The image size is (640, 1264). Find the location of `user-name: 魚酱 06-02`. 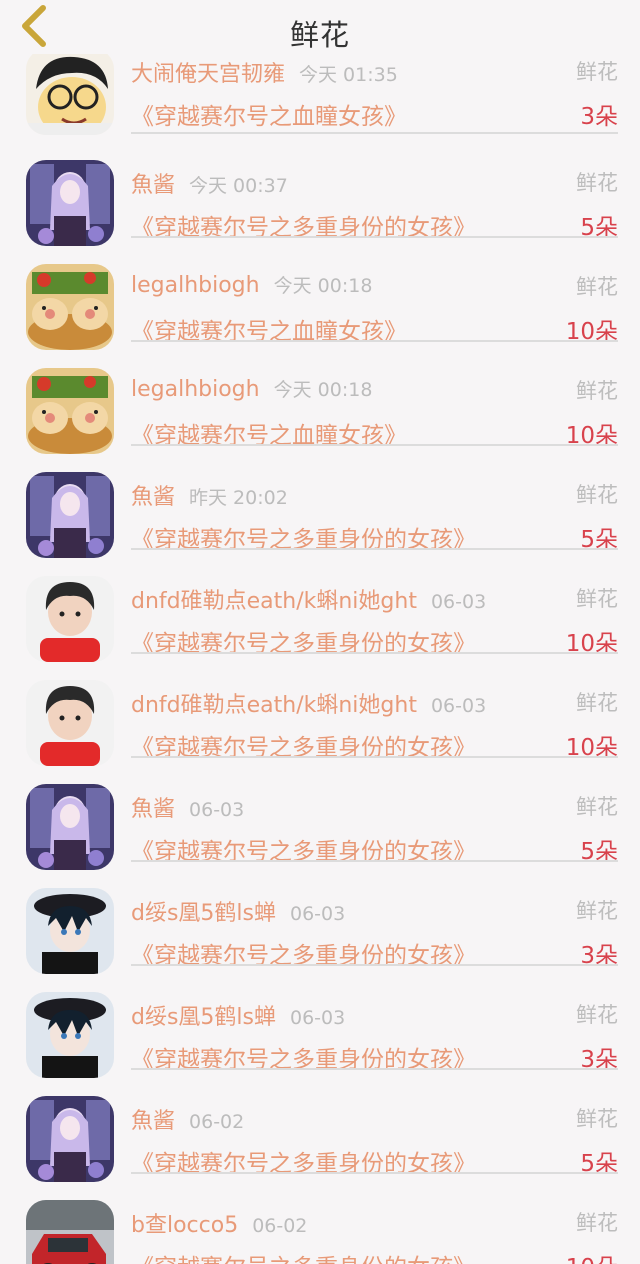

user-name: 魚酱 06-02 is located at coordinates (188, 1121).